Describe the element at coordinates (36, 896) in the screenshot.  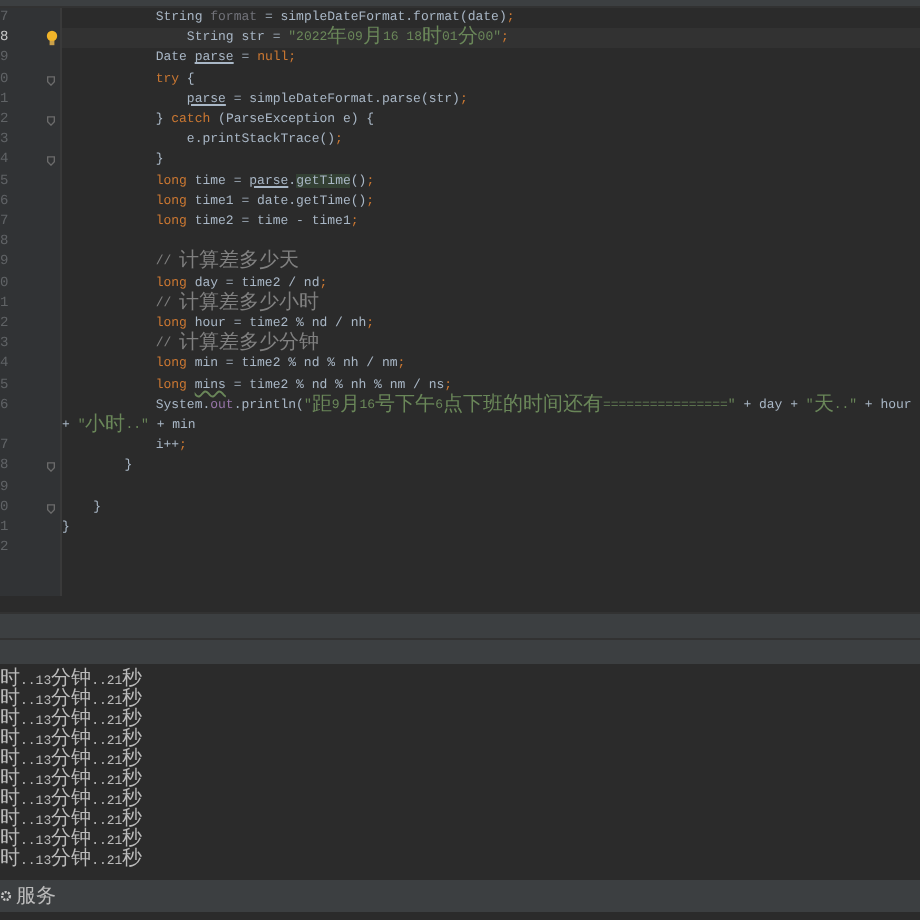
I see `services-tab: 服务` at that location.